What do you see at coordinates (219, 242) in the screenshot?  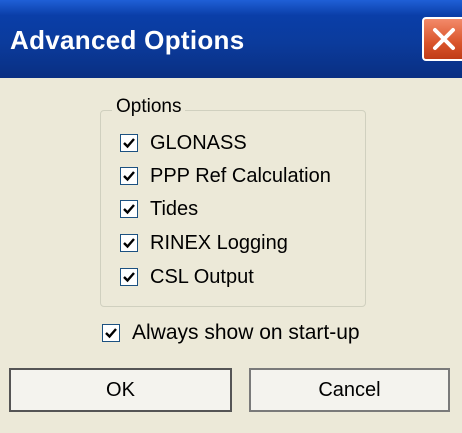 I see `rinex-logging-label: RINEX Logging` at bounding box center [219, 242].